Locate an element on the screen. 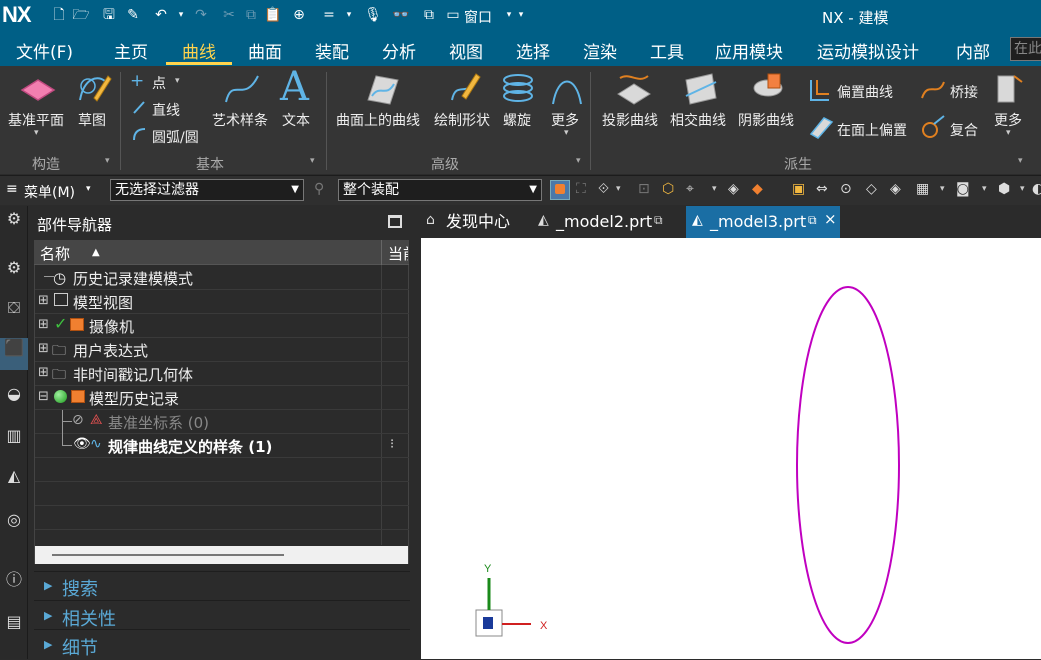 This screenshot has height=660, width=1041. camera-icon: ◙ is located at coordinates (963, 189).